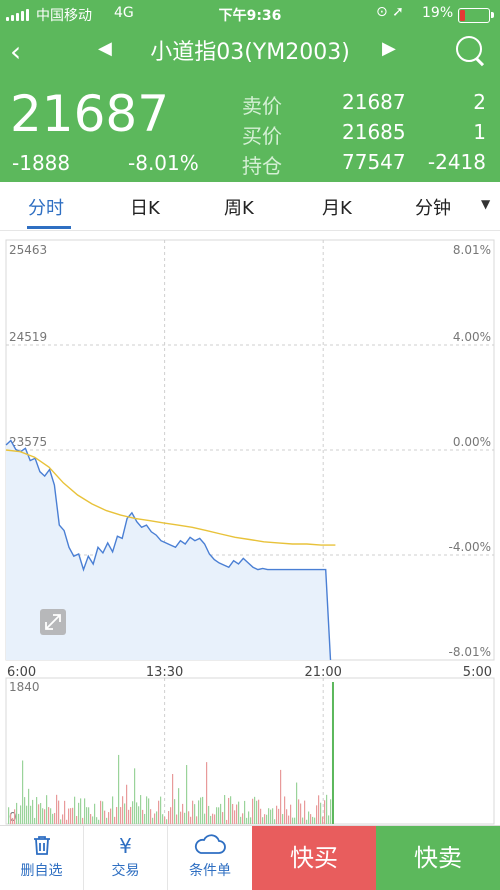 The width and height of the screenshot is (500, 890). Describe the element at coordinates (28, 337) in the screenshot. I see `y-tick-label: 24519` at that location.